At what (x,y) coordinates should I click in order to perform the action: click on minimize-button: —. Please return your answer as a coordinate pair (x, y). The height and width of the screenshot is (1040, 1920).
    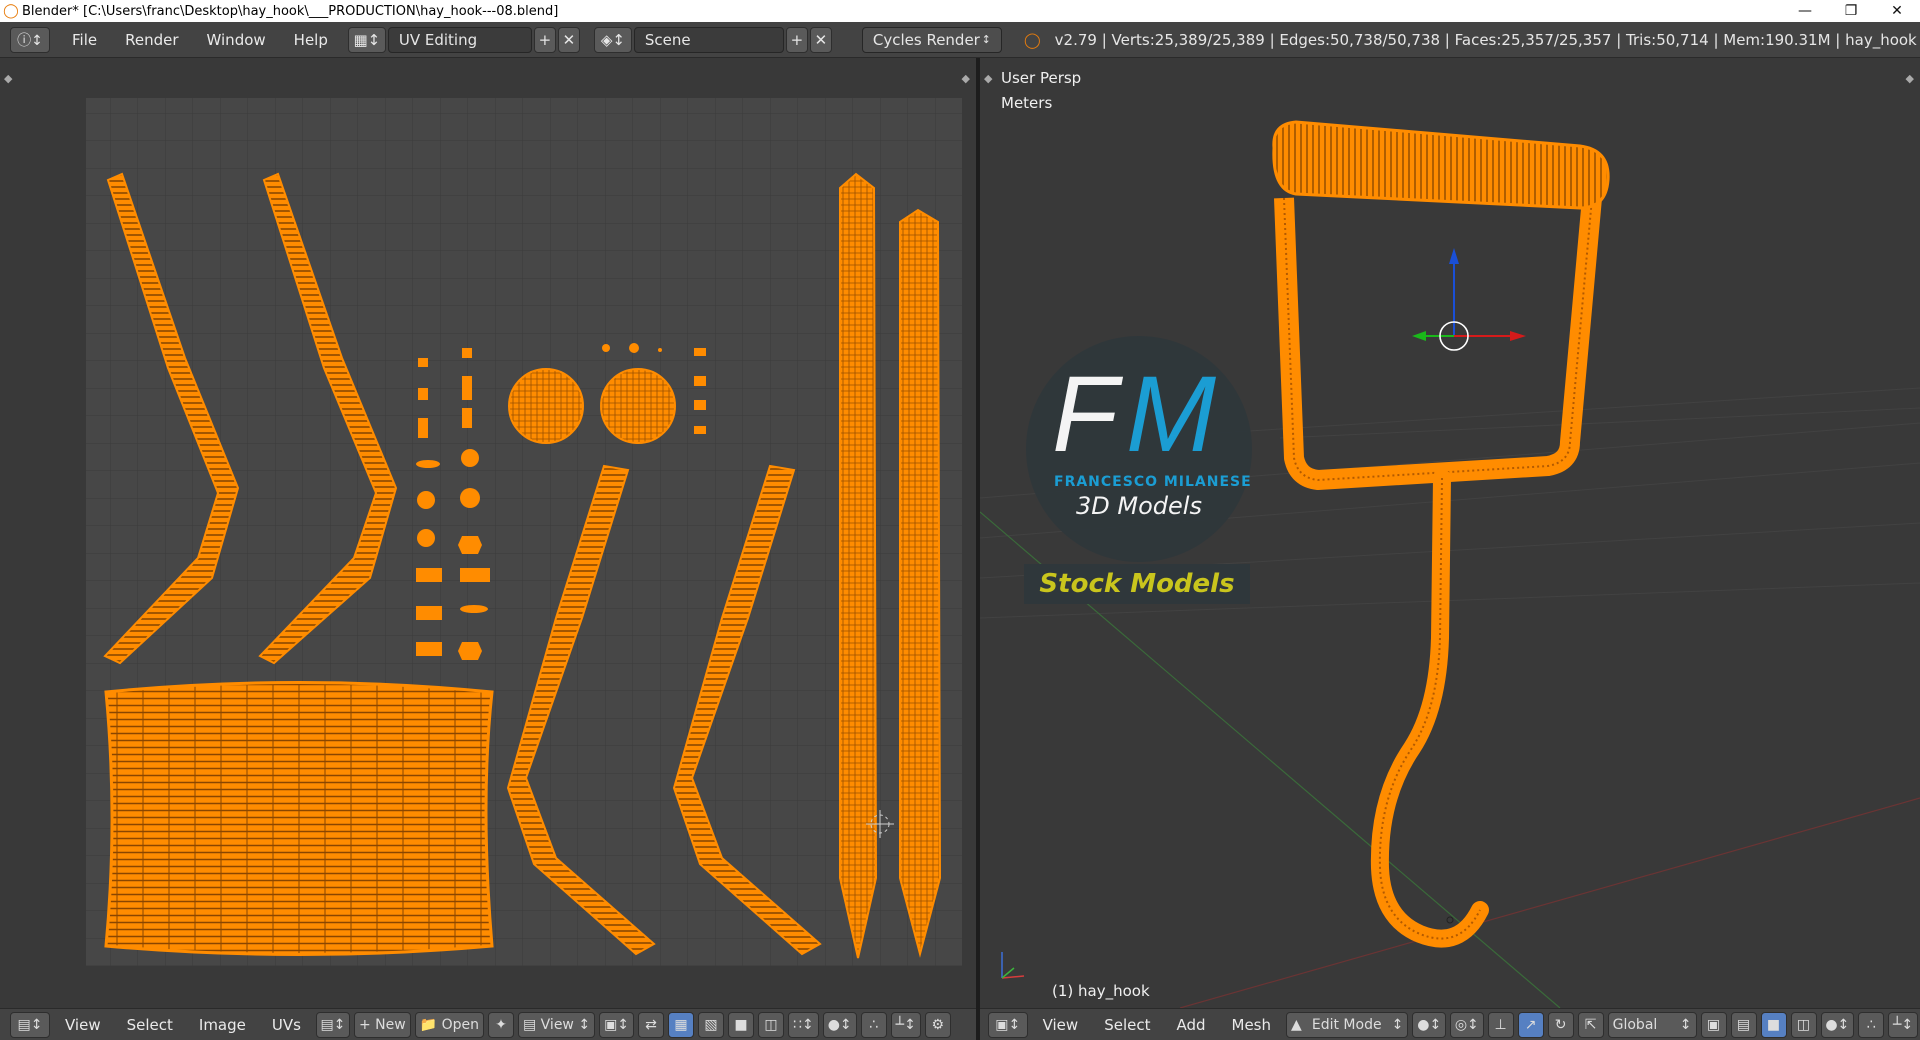
    Looking at the image, I should click on (1805, 11).